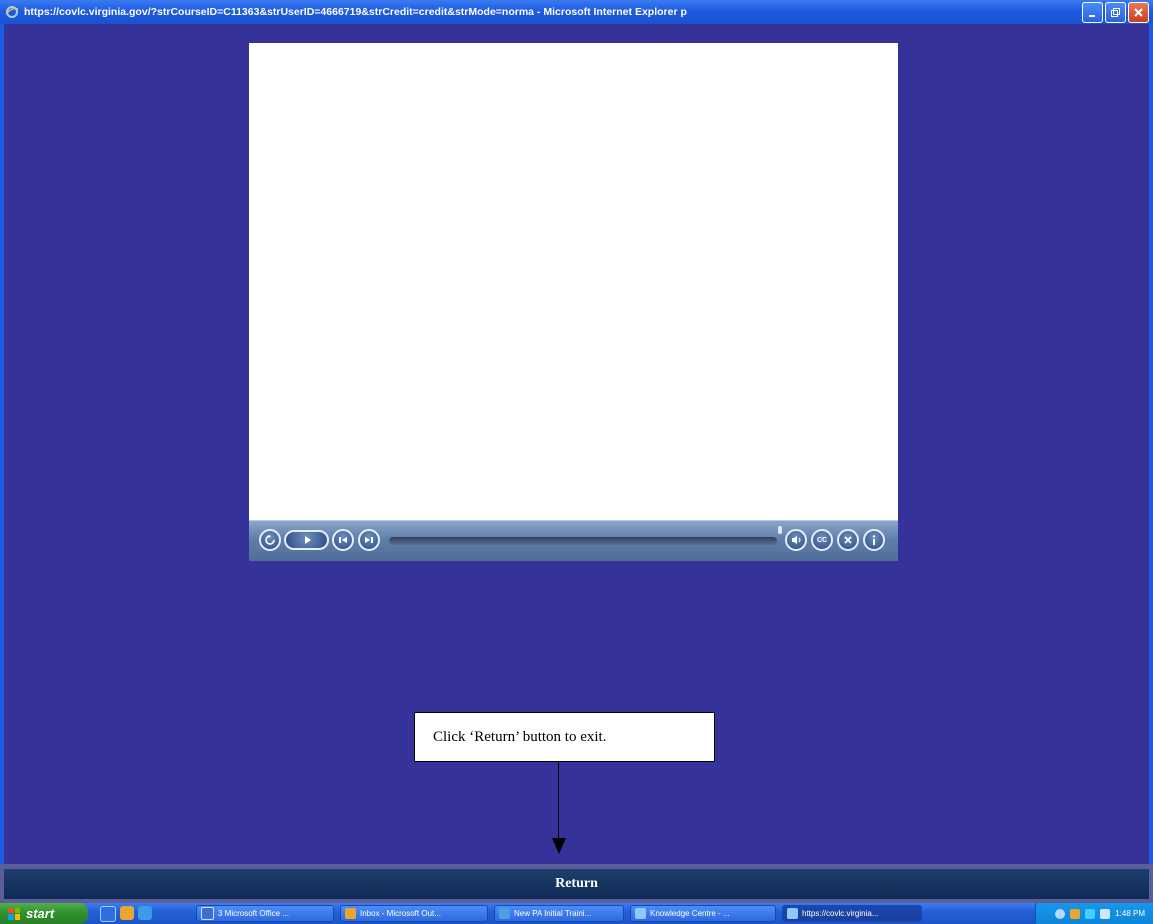 Image resolution: width=1153 pixels, height=924 pixels. I want to click on exit-player-button, so click(848, 540).